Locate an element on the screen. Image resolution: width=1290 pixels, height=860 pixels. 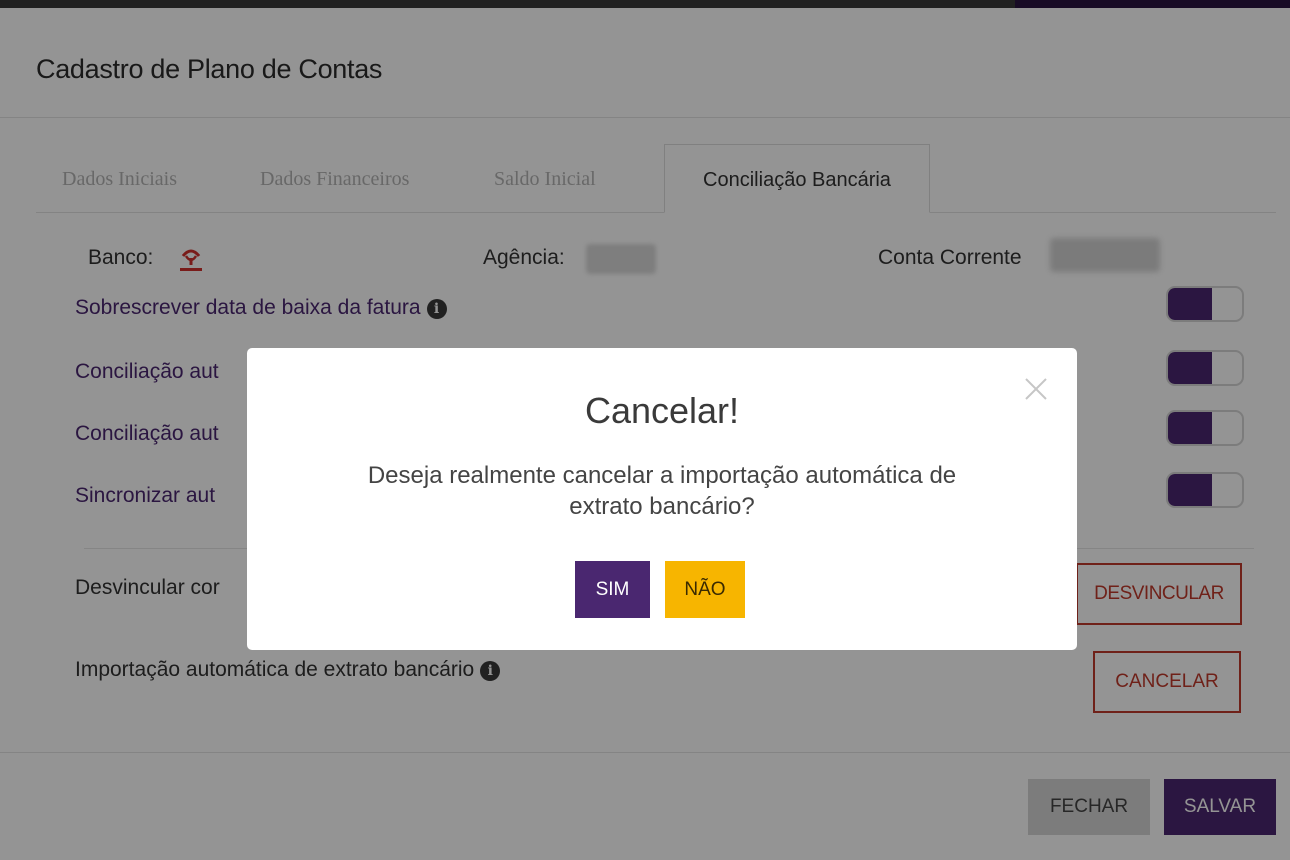
yes-button: SIM is located at coordinates (612, 589).